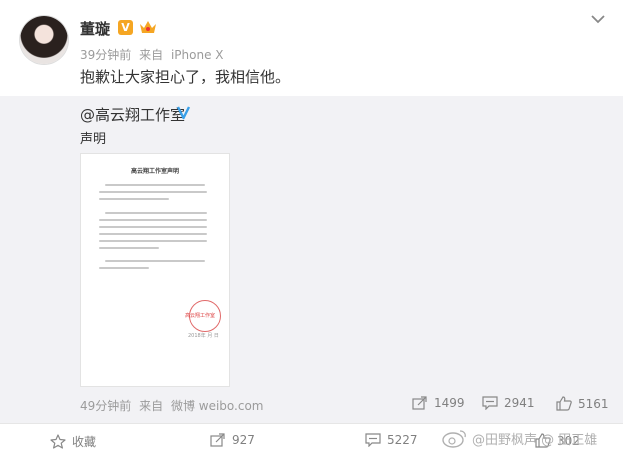 Image resolution: width=623 pixels, height=456 pixels. I want to click on post-source: iPhone X, so click(197, 55).